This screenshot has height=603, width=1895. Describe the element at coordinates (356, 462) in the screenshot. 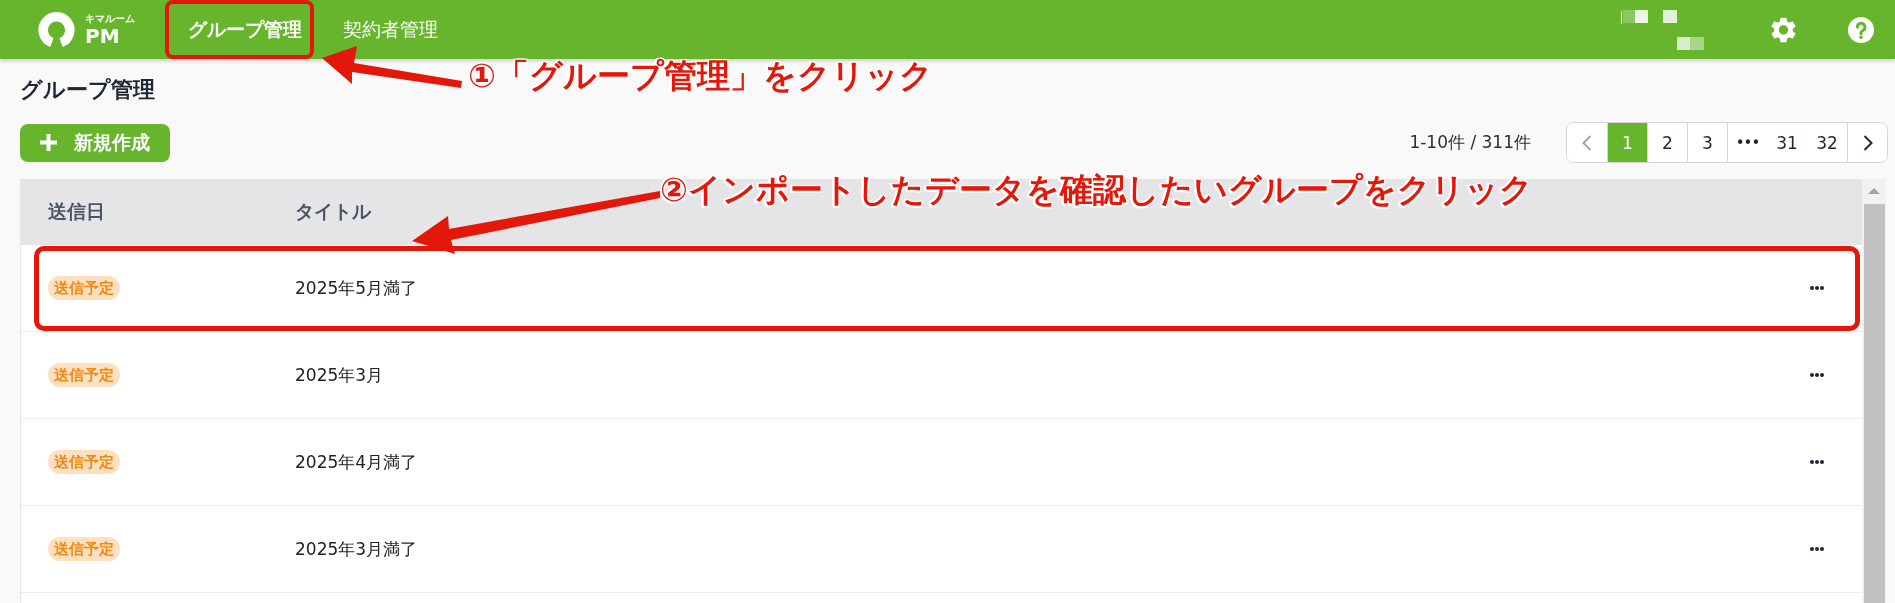

I see `table-cell: 2025年4月満了` at that location.